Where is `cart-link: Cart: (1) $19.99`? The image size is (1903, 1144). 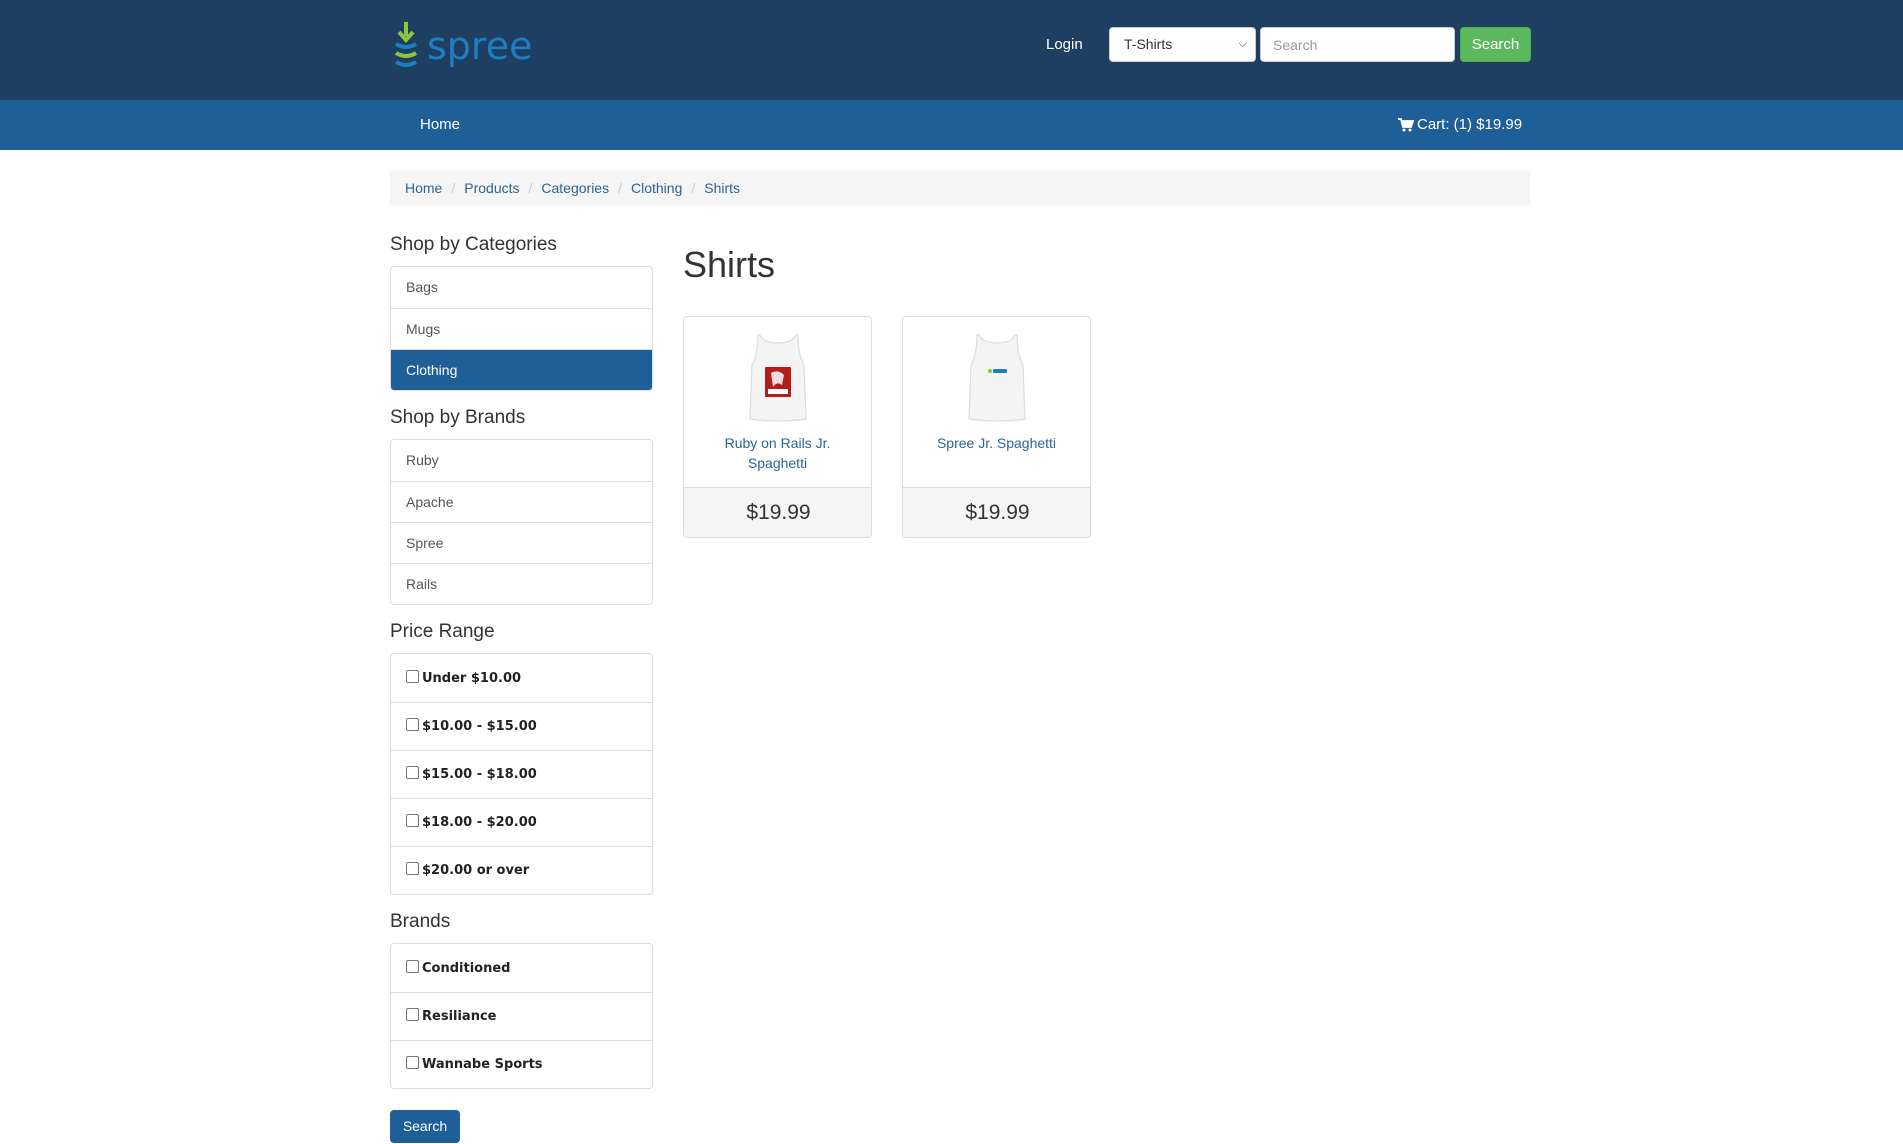 cart-link: Cart: (1) $19.99 is located at coordinates (1460, 124).